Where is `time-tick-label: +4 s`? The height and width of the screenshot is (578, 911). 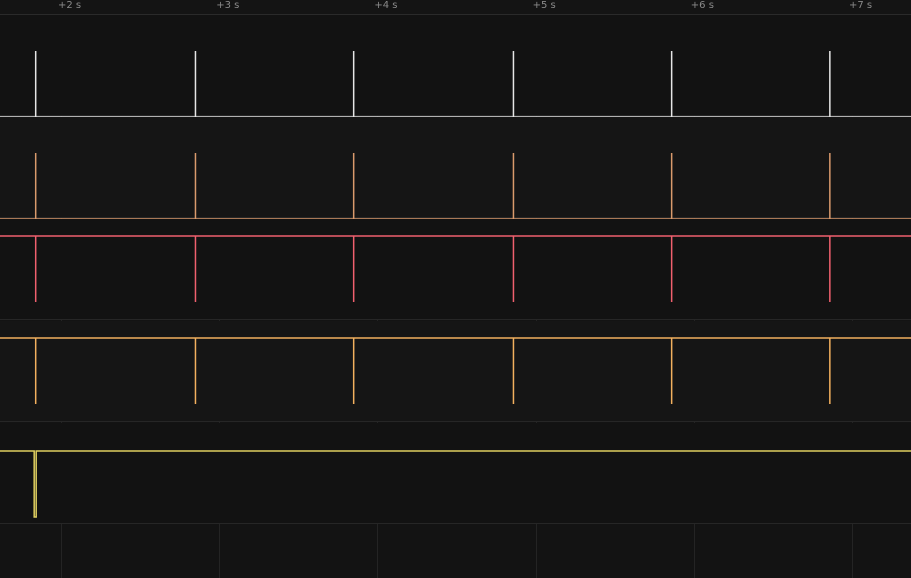 time-tick-label: +4 s is located at coordinates (386, 5).